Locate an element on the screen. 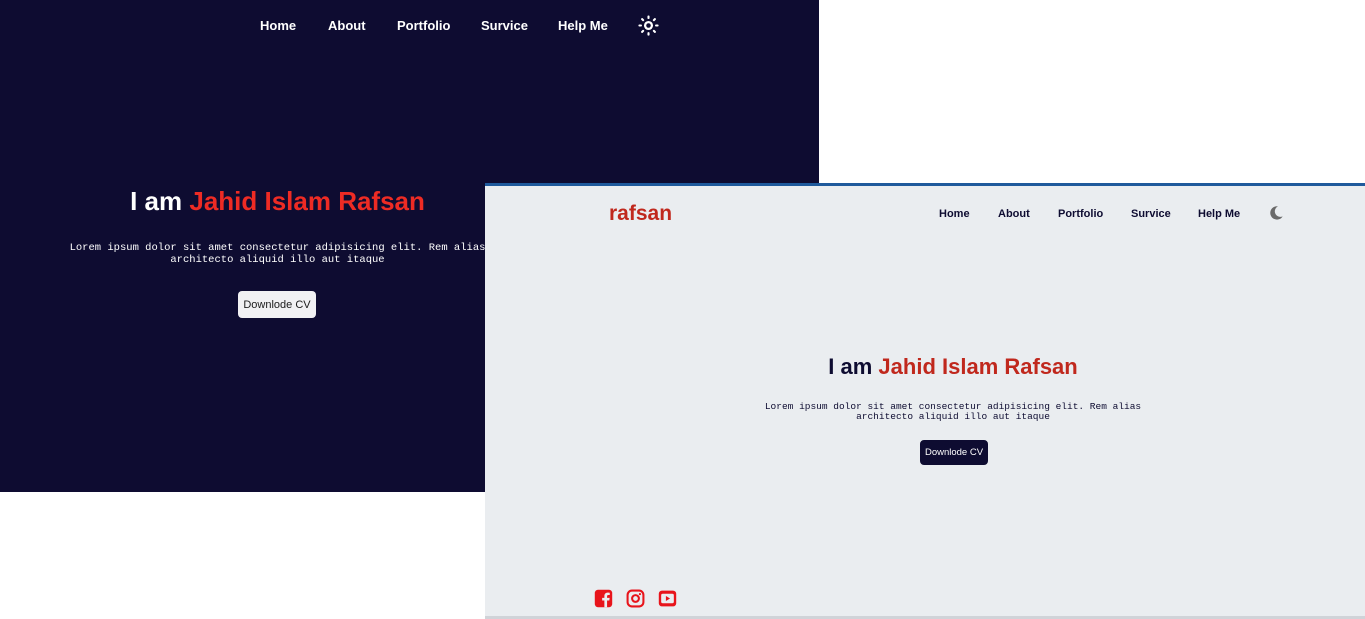  instagram-icon is located at coordinates (635, 598).